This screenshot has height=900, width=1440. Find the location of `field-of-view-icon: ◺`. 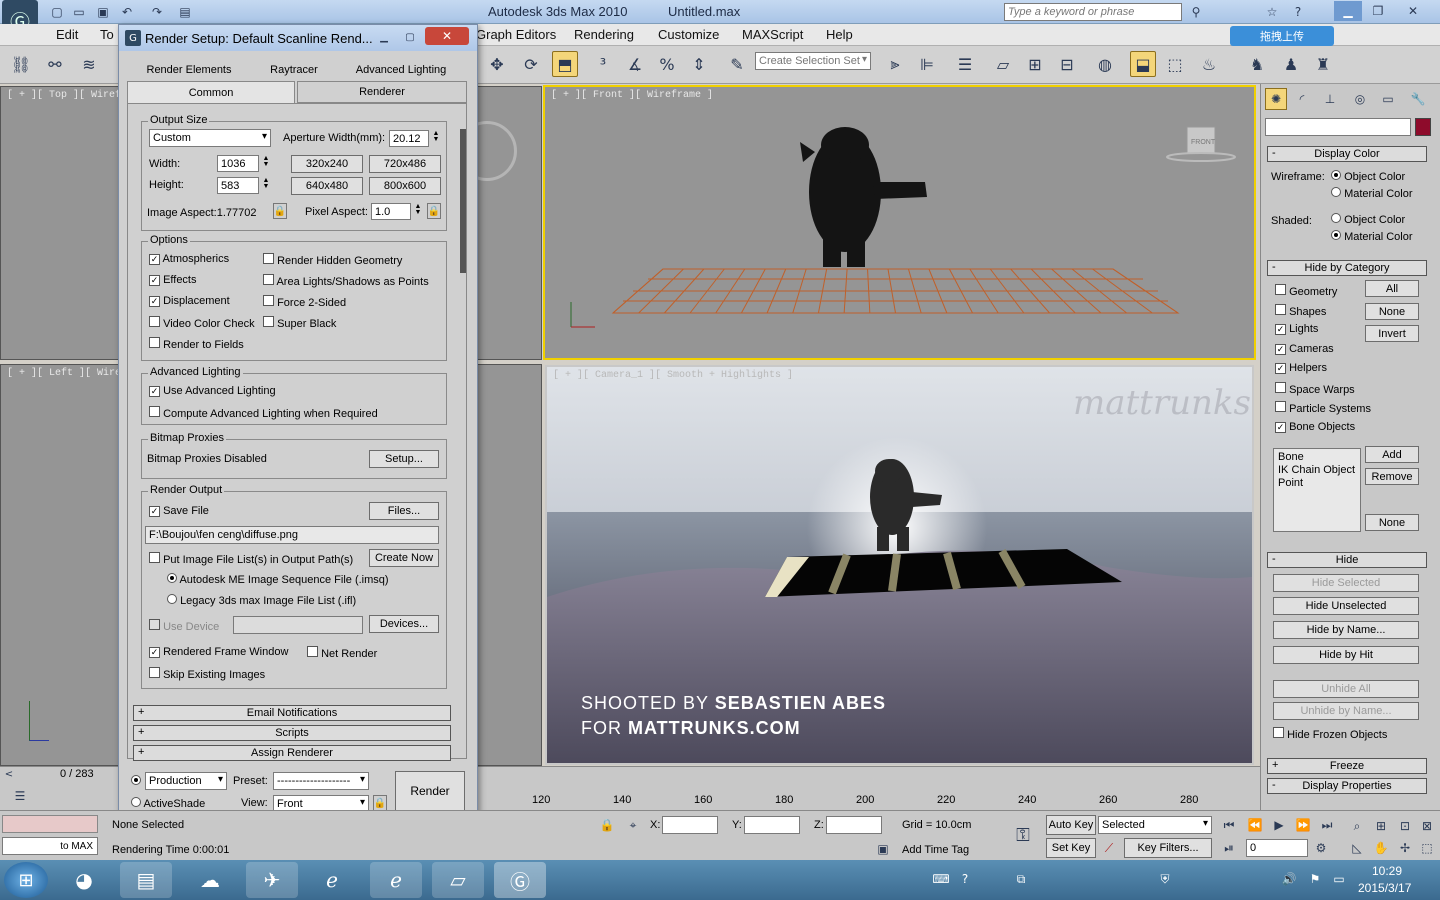

field-of-view-icon: ◺ is located at coordinates (1357, 848).